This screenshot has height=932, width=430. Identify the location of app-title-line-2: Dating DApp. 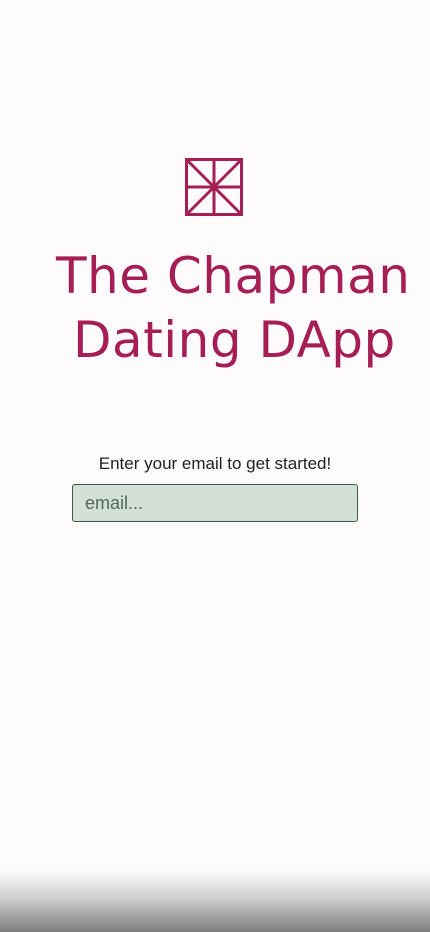
(234, 340).